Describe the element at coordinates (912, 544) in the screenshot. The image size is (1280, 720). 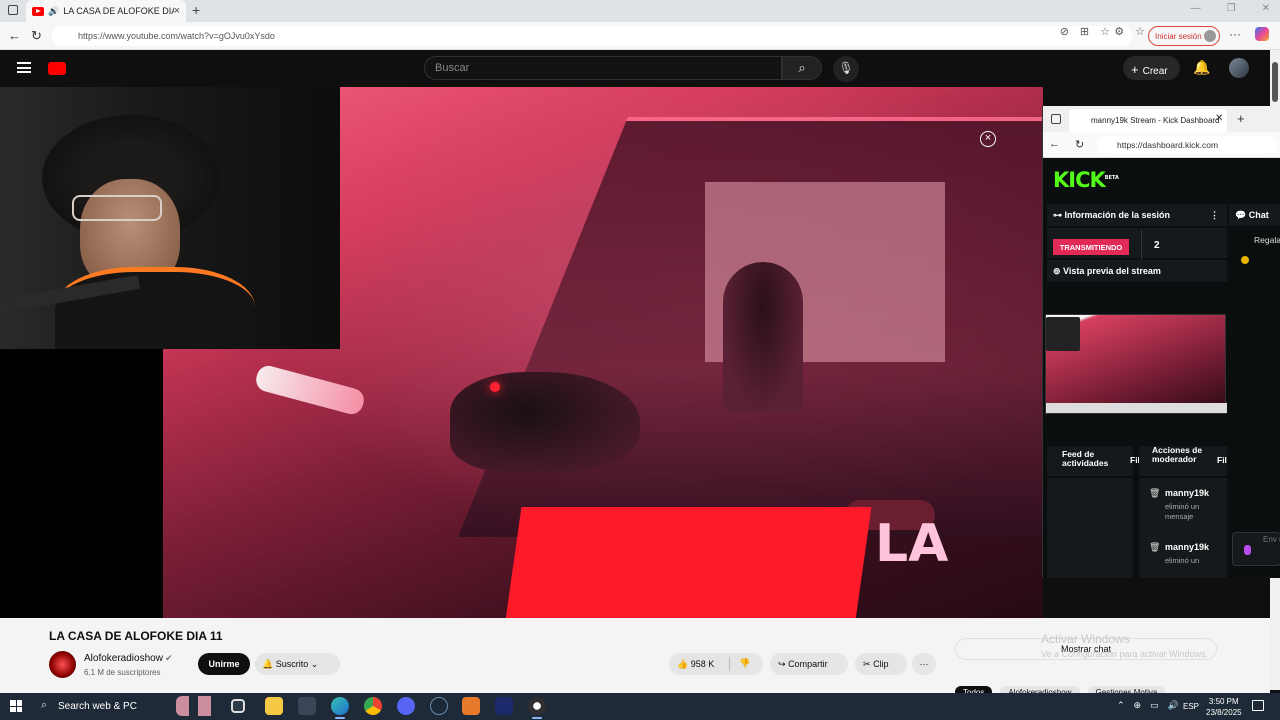
I see `door-text: LA` at that location.